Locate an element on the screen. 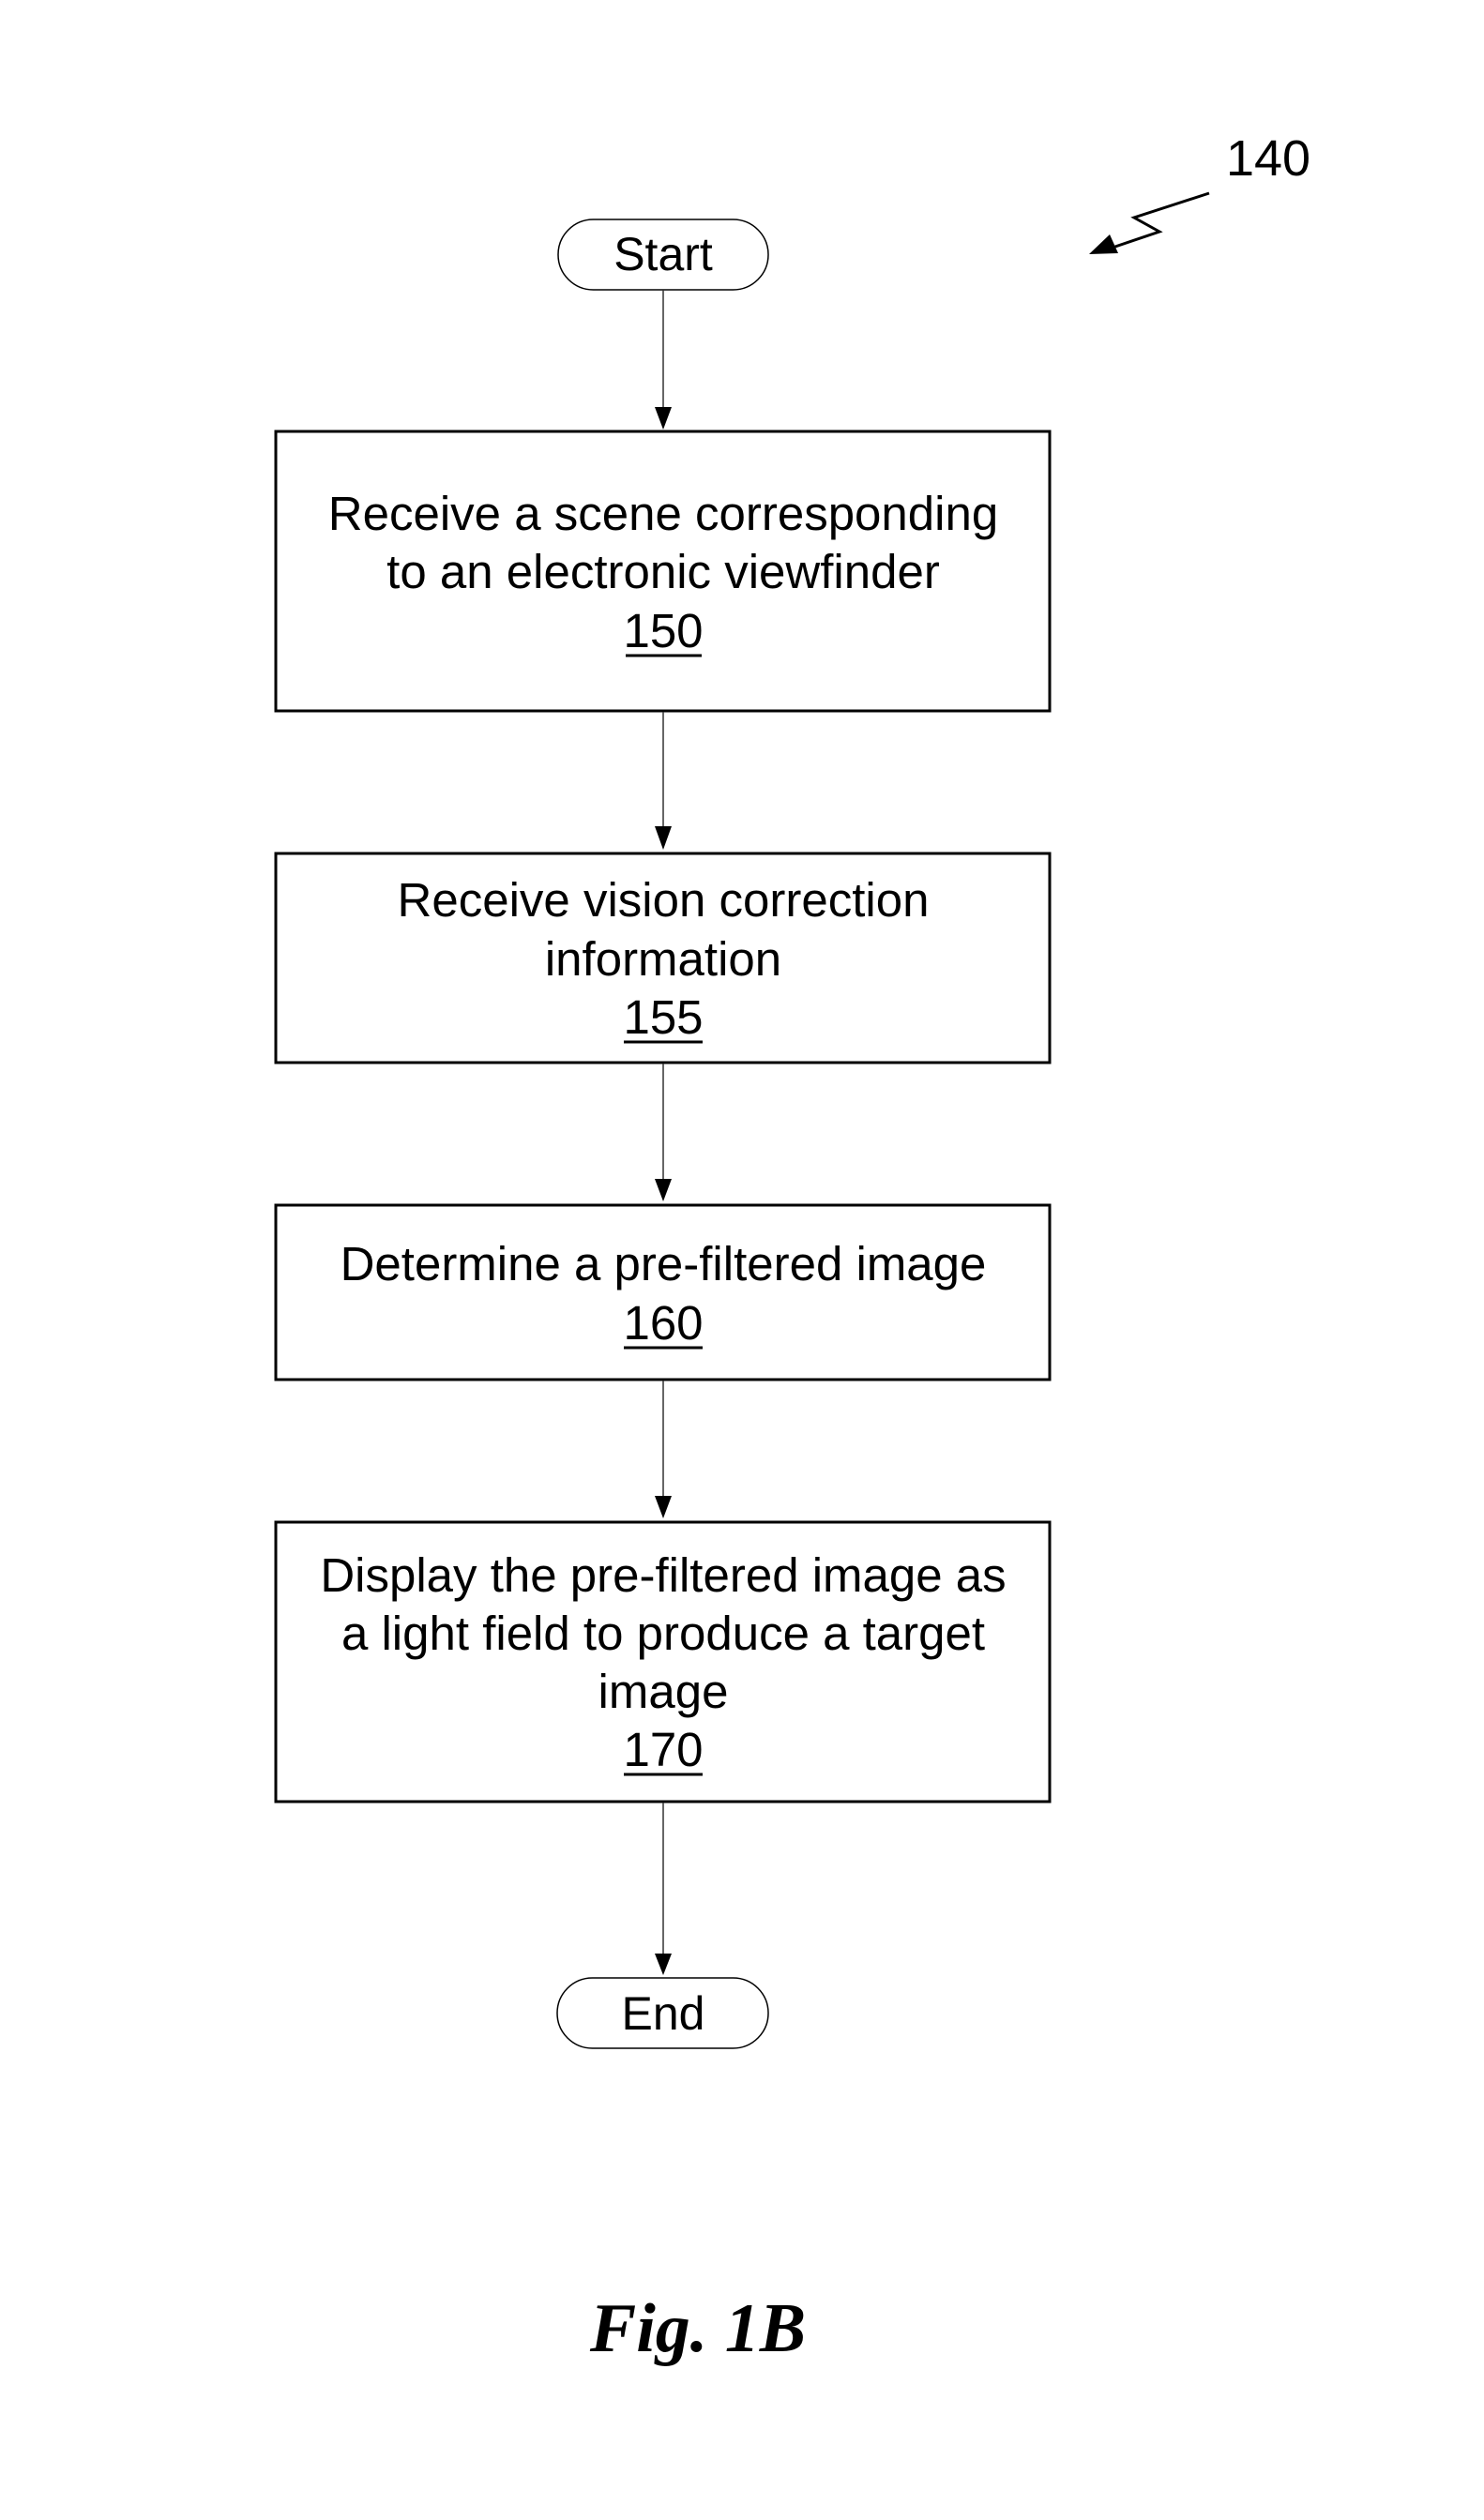 This screenshot has height=2520, width=1484. end-label: End is located at coordinates (664, 2013).